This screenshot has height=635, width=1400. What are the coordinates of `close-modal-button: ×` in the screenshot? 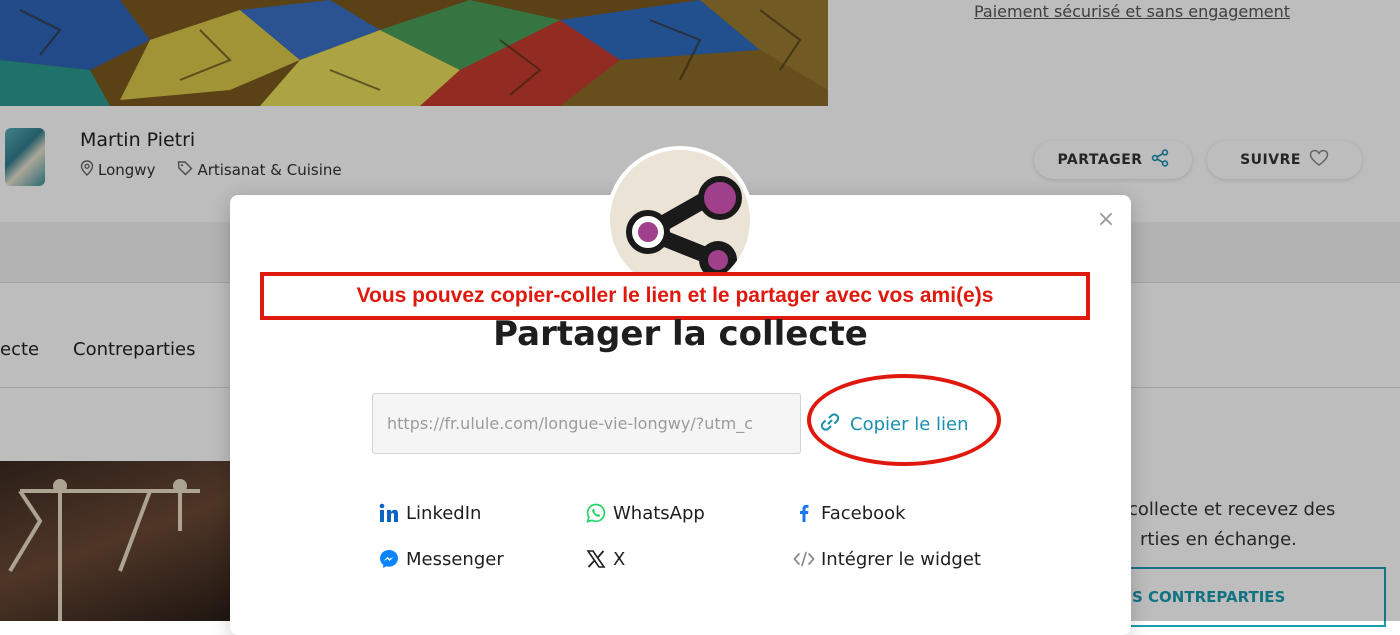 It's located at (1106, 220).